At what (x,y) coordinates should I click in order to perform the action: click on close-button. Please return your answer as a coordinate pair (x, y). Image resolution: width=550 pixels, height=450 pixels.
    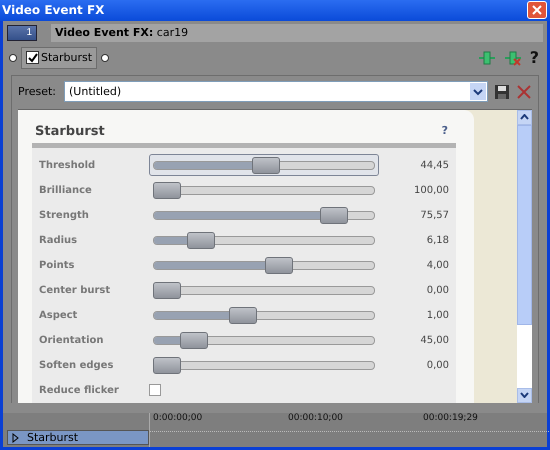
    Looking at the image, I should click on (537, 10).